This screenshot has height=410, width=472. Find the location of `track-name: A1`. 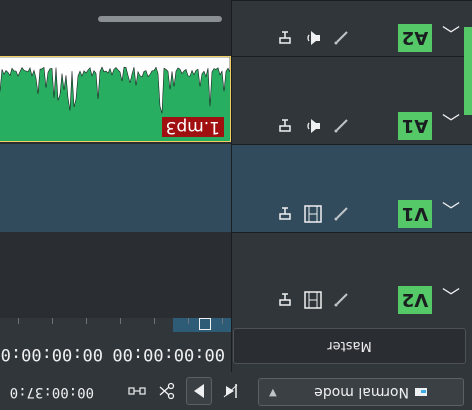

track-name: A1 is located at coordinates (415, 126).